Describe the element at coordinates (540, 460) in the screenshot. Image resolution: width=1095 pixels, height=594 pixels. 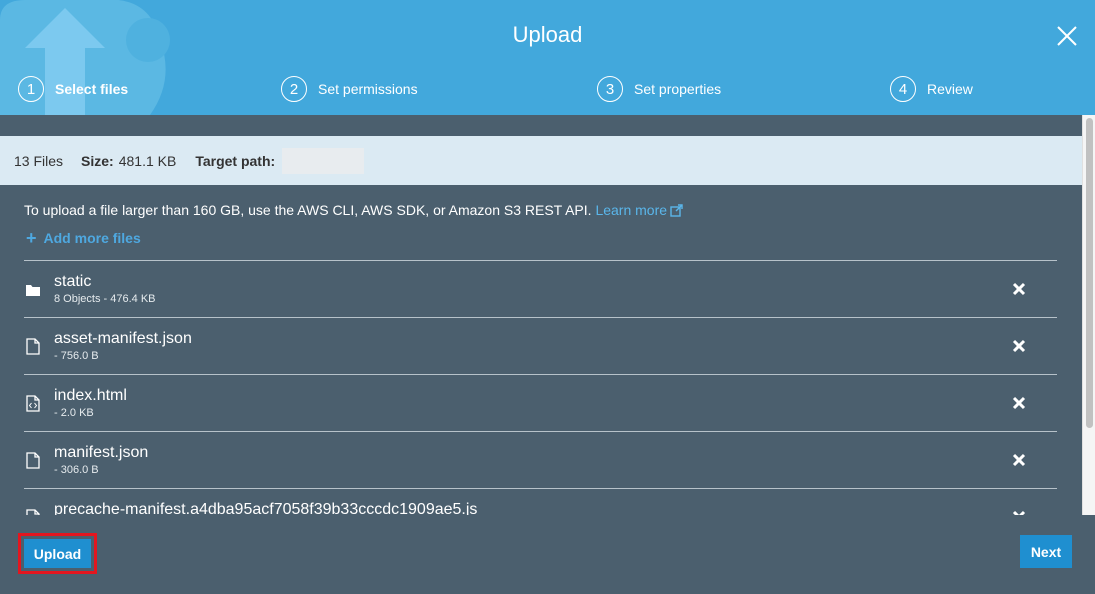
I see `list-item: manifest.json - 306.0 B` at that location.